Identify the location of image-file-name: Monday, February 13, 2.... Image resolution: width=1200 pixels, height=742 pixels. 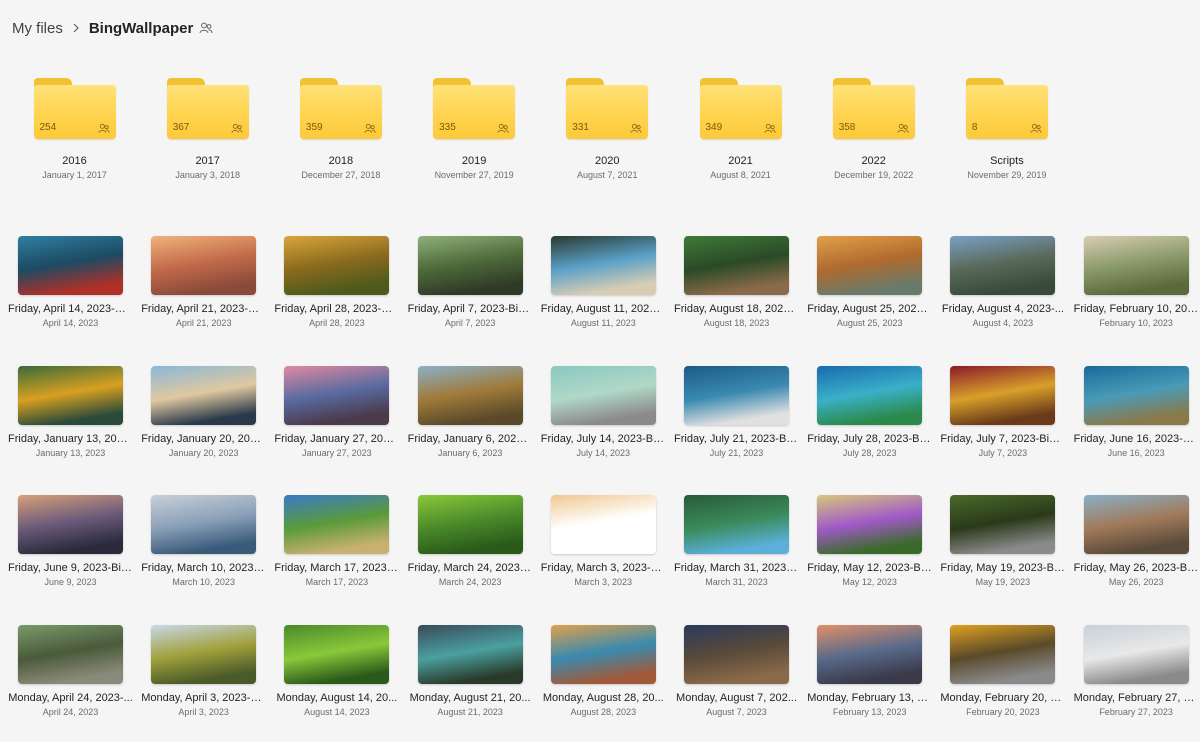
(870, 698).